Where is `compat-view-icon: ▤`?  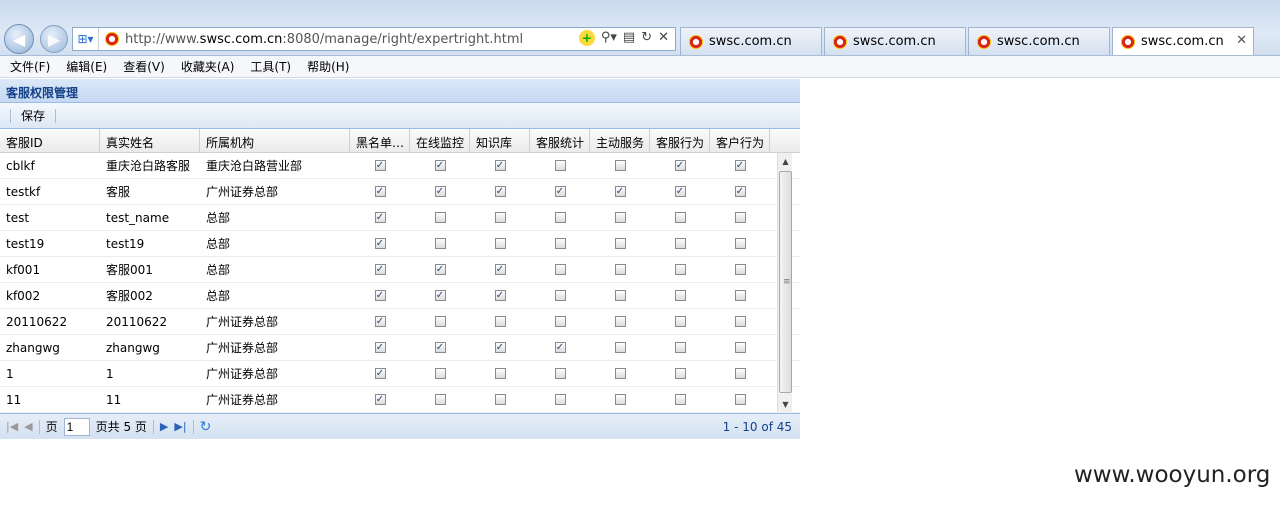 compat-view-icon: ▤ is located at coordinates (629, 38).